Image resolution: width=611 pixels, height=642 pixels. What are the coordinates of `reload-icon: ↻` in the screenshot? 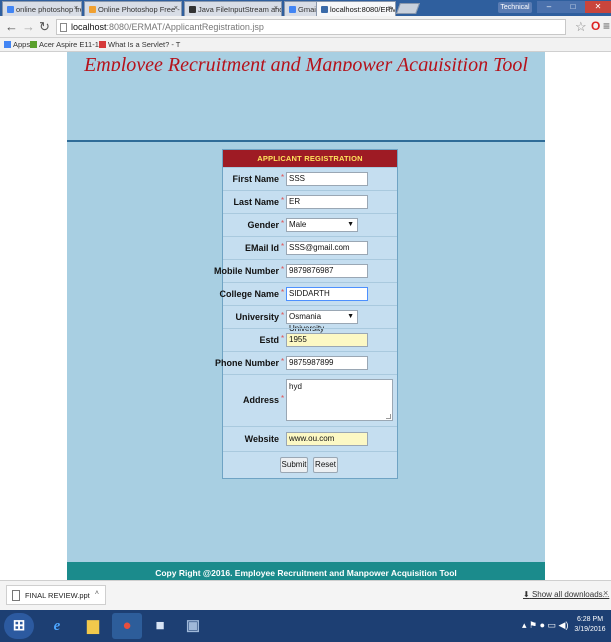 It's located at (44, 26).